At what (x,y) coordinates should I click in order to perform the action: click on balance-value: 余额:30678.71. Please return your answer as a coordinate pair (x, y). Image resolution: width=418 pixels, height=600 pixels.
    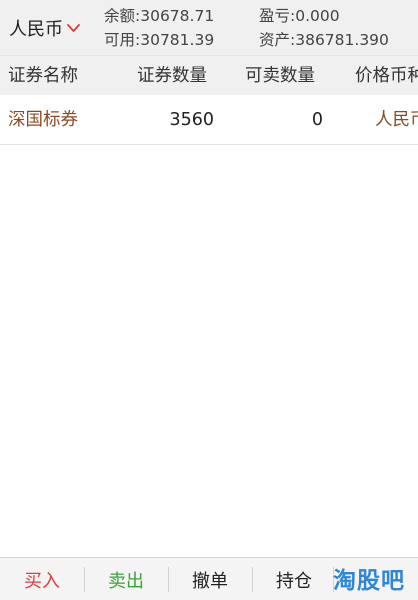
    Looking at the image, I should click on (159, 16).